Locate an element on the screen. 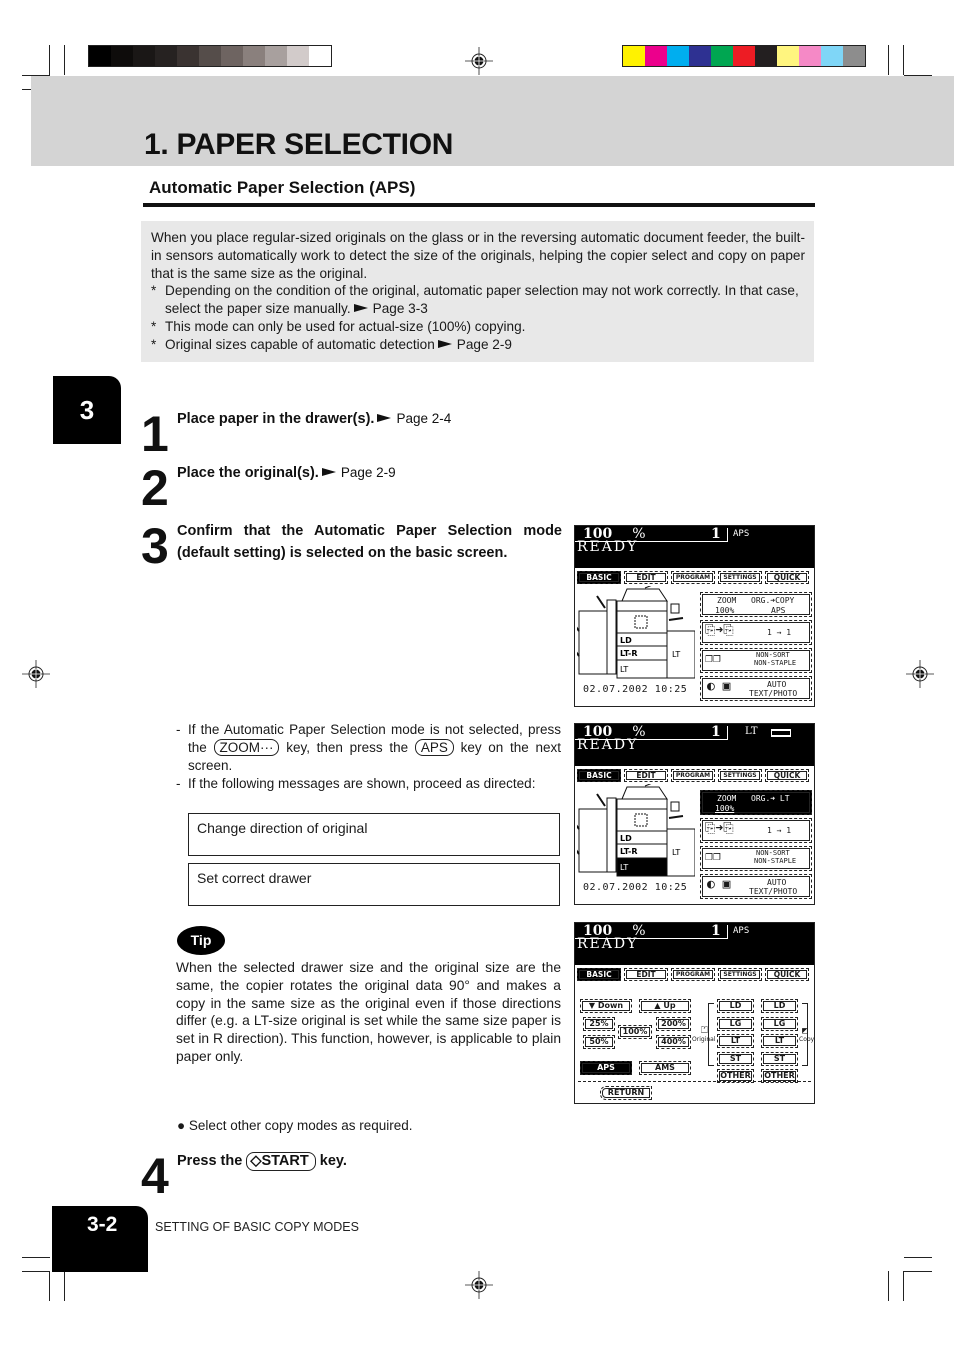 Image resolution: width=954 pixels, height=1351 pixels. step-number: 3 is located at coordinates (155, 546).